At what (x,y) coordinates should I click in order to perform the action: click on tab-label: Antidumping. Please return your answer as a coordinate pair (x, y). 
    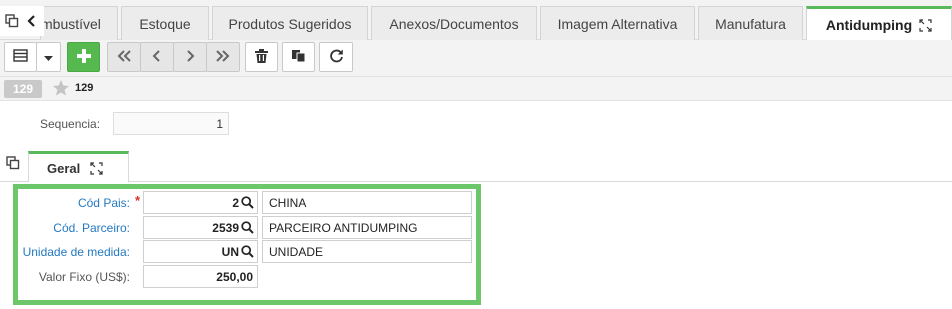
    Looking at the image, I should click on (869, 25).